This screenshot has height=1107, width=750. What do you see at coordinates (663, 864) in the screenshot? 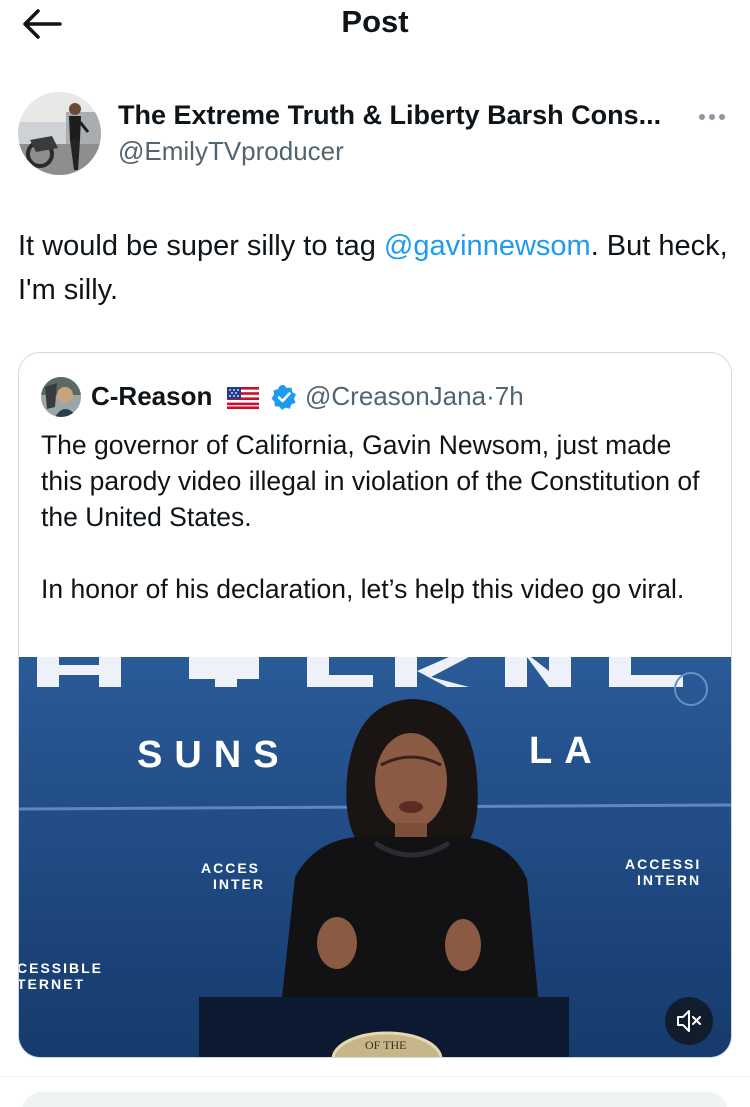
I see `sign-right-1: ACCESSI` at bounding box center [663, 864].